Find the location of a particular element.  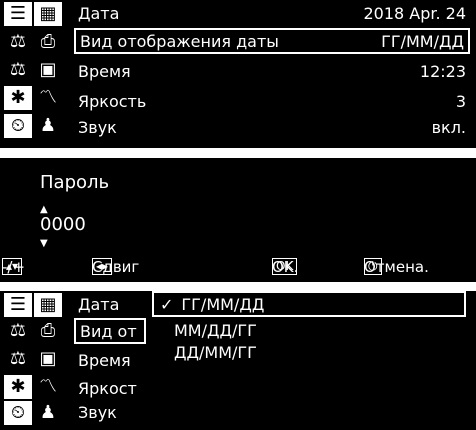

option-label: ММ/ДД/ГГ is located at coordinates (215, 330).